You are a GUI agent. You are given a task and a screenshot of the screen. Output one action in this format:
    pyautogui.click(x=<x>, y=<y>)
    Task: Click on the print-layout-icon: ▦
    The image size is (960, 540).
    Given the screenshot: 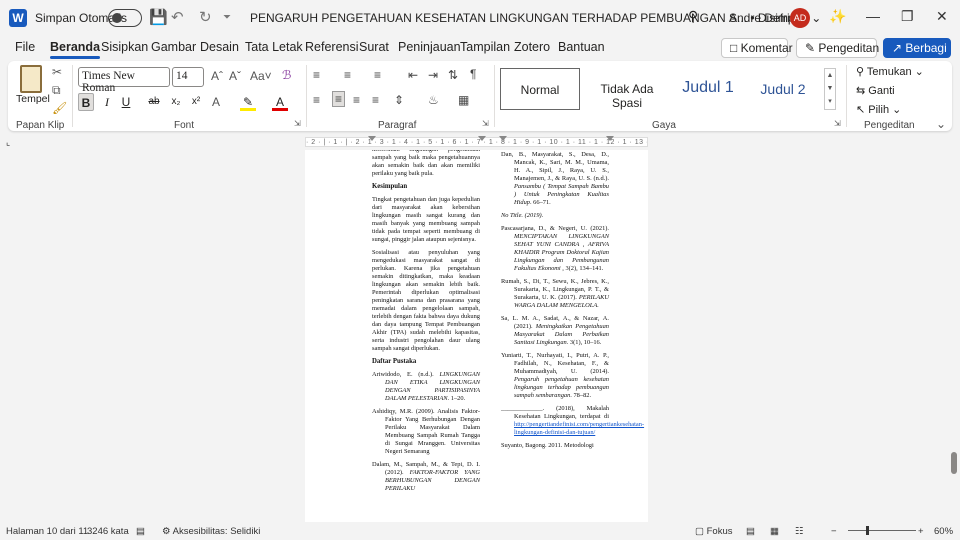 What is the action you would take?
    pyautogui.click(x=774, y=531)
    